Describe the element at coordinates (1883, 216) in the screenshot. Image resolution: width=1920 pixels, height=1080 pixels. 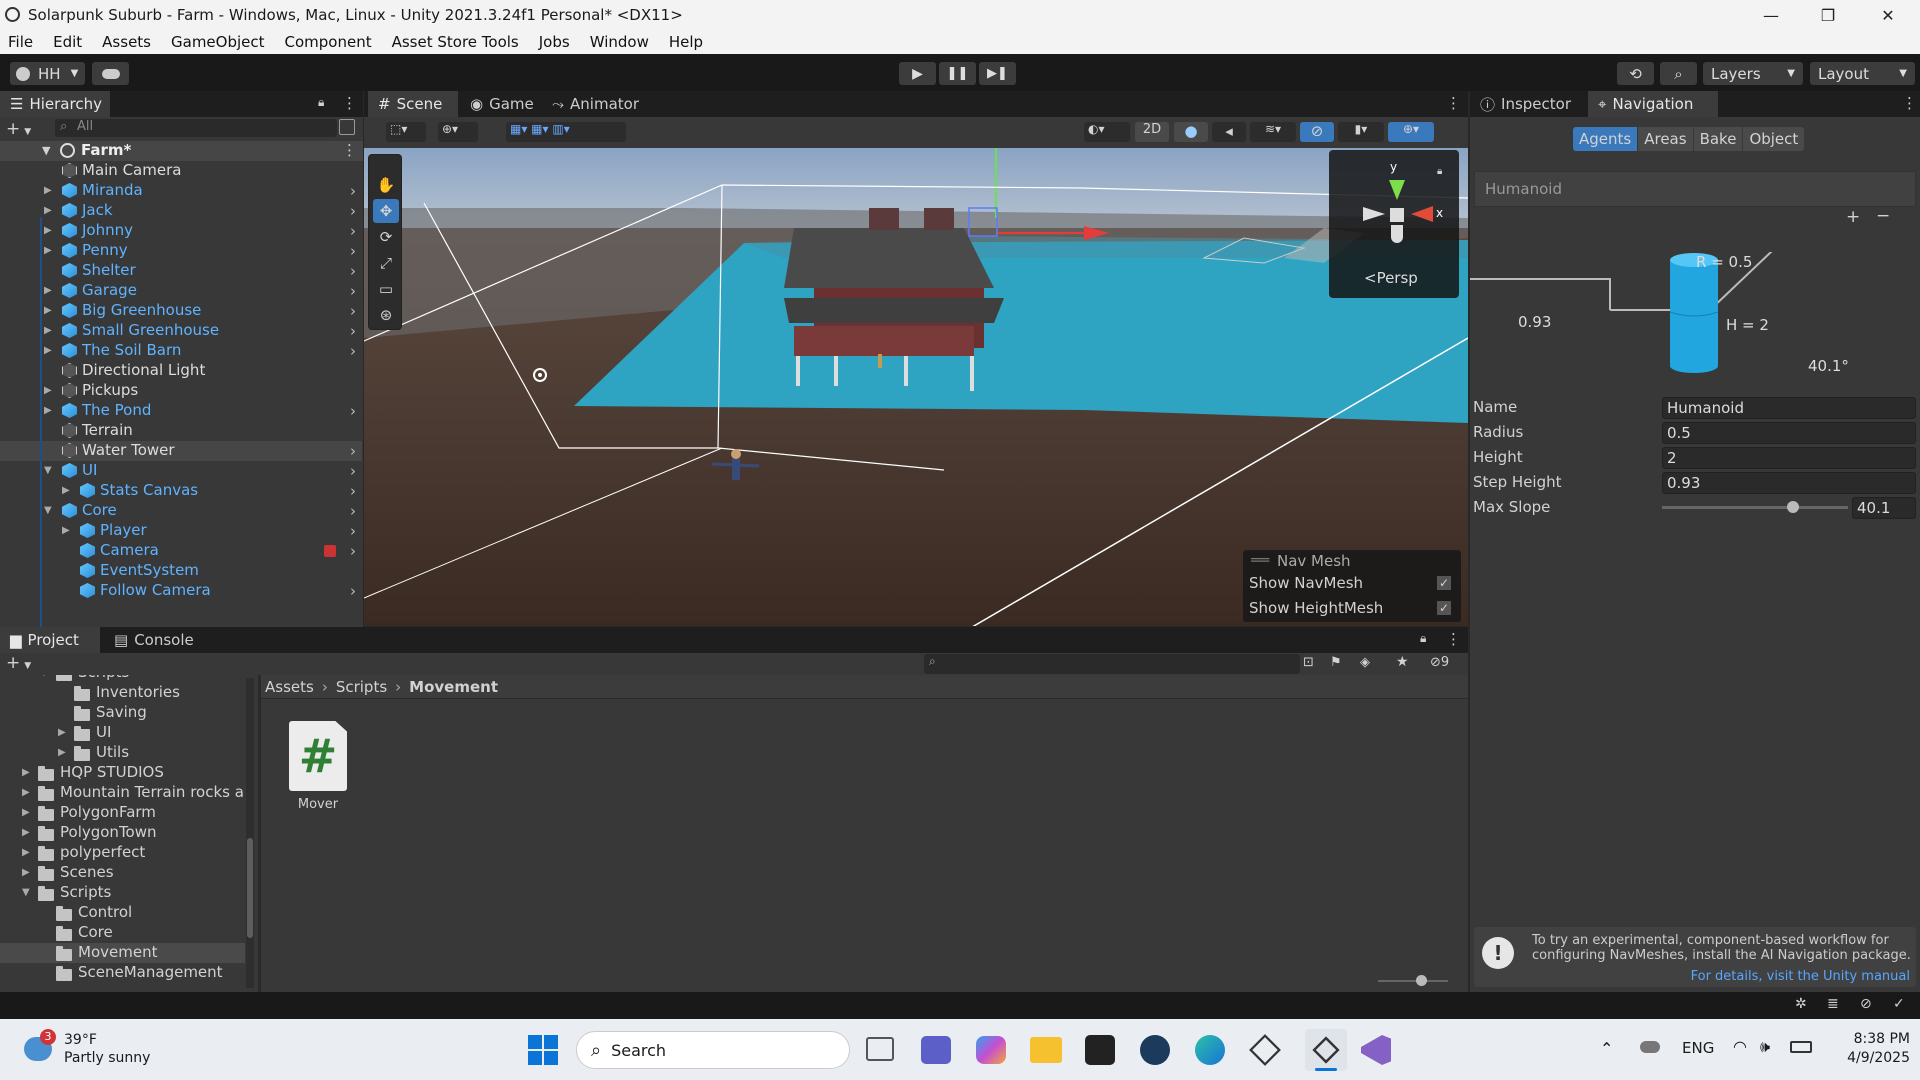
I see `remove-agent-button: −` at that location.